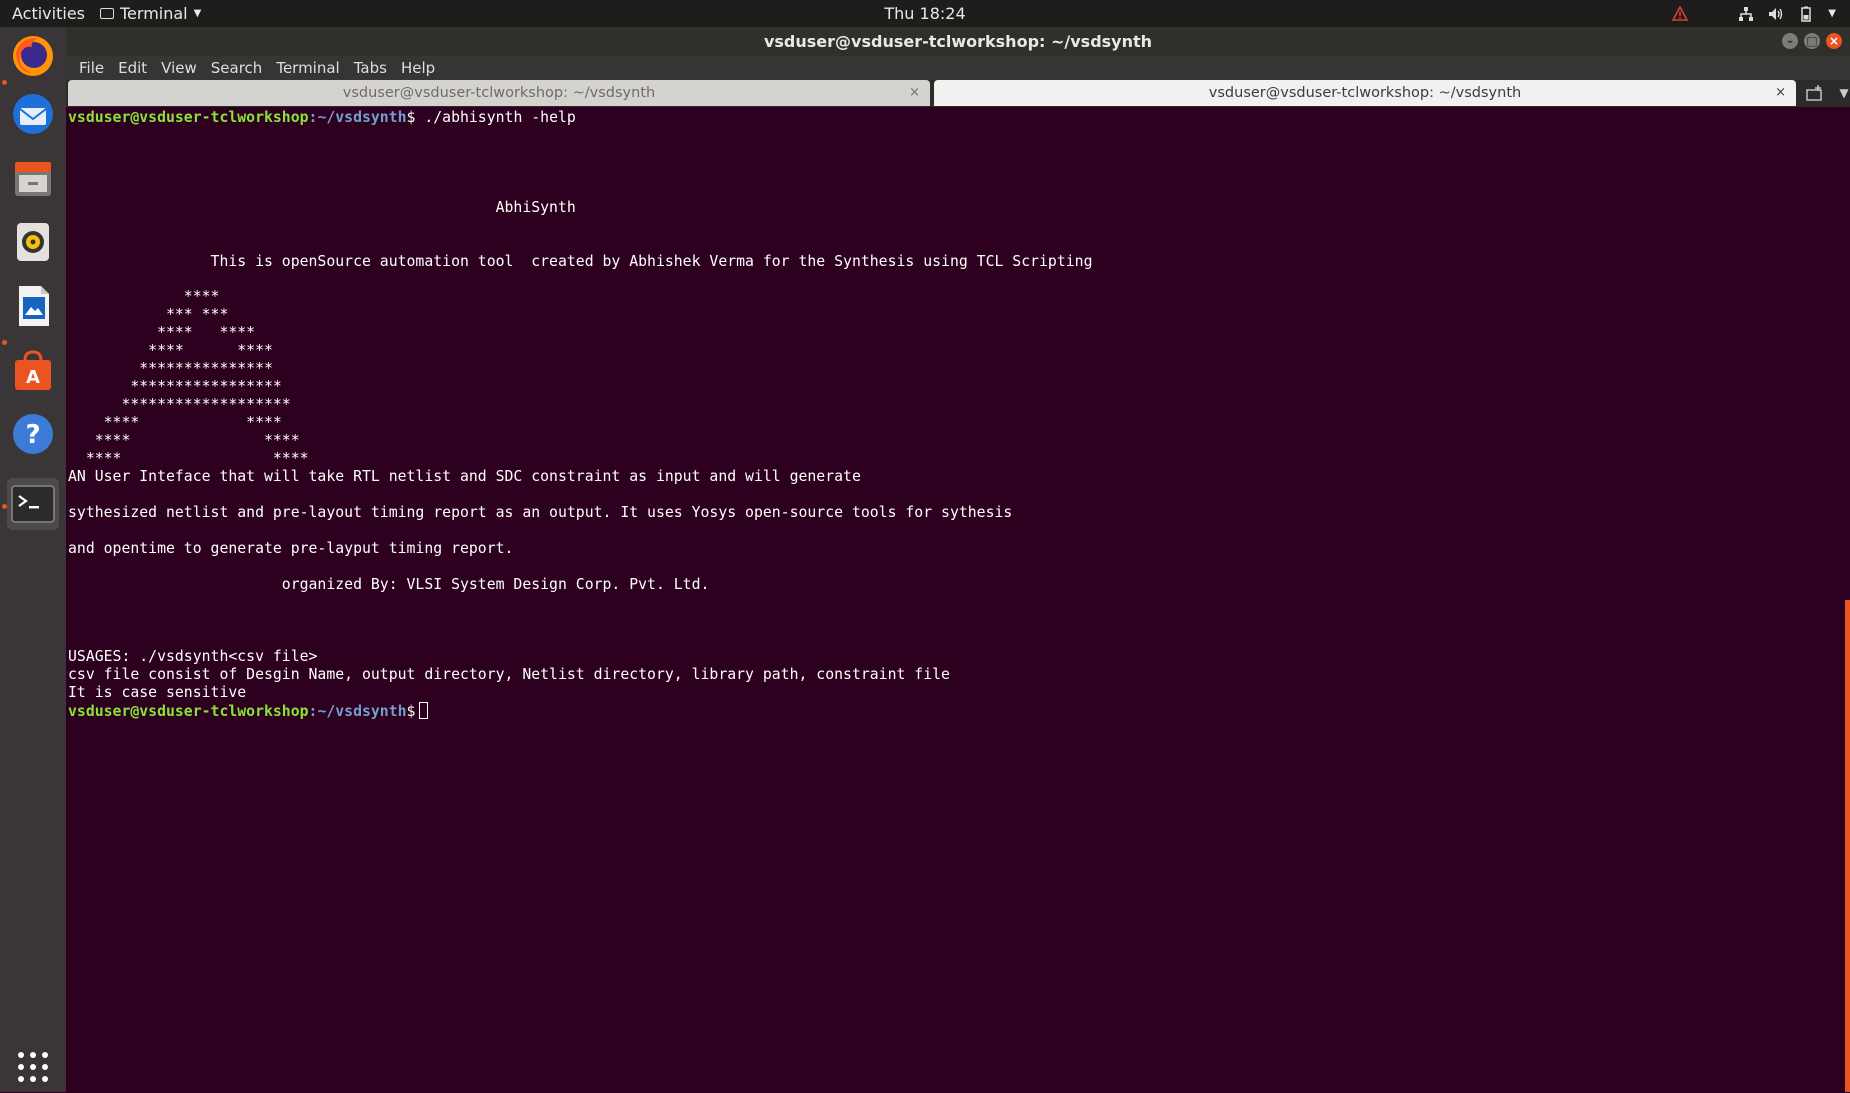 The image size is (1850, 1093). Describe the element at coordinates (157, 692) in the screenshot. I see `output-line: It is case sensitive` at that location.